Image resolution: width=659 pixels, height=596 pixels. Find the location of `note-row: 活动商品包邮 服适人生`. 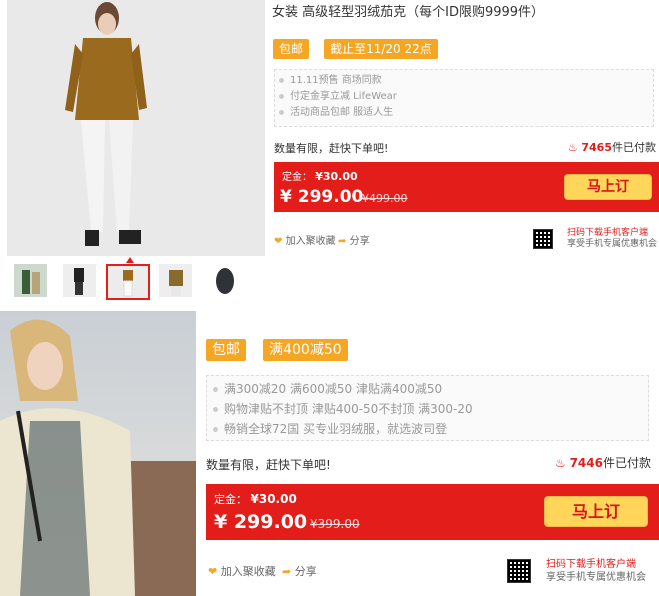

note-row: 活动商品包邮 服适人生 is located at coordinates (466, 113).